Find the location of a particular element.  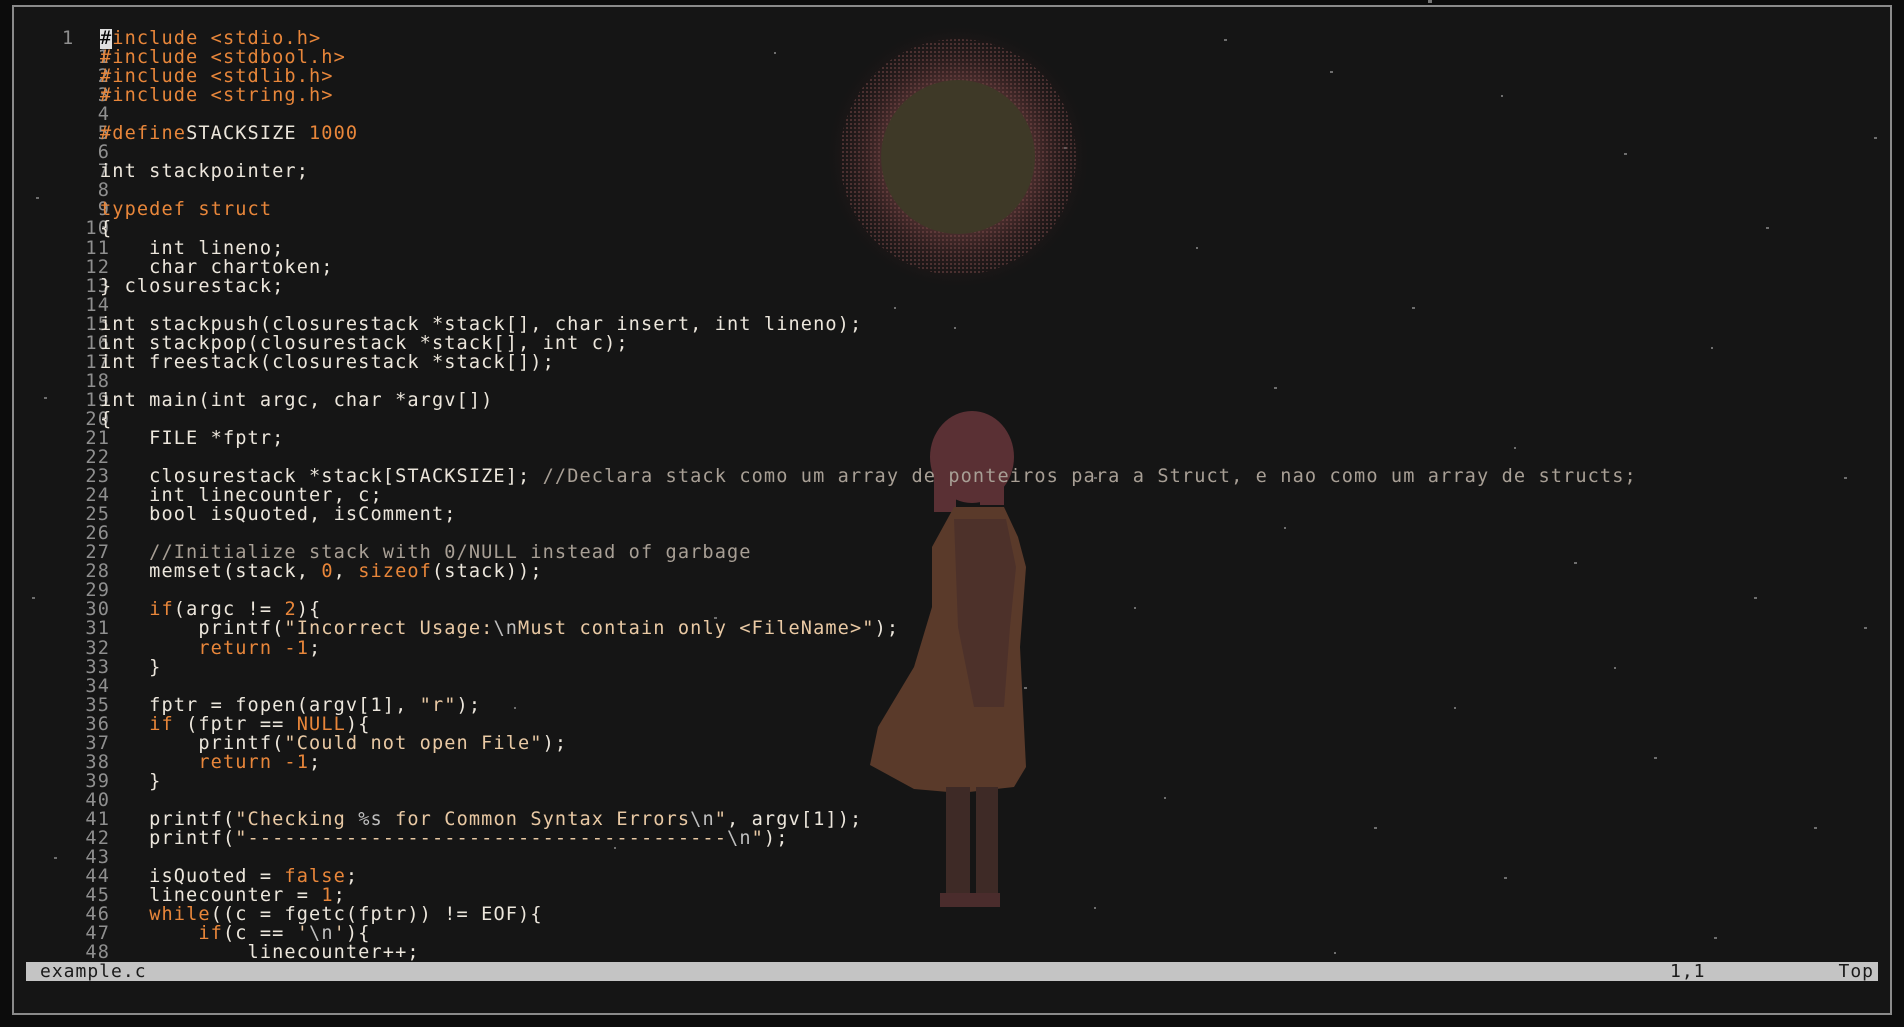

code-line: 19 int main(int argc, char *argv[]) is located at coordinates (952, 400).